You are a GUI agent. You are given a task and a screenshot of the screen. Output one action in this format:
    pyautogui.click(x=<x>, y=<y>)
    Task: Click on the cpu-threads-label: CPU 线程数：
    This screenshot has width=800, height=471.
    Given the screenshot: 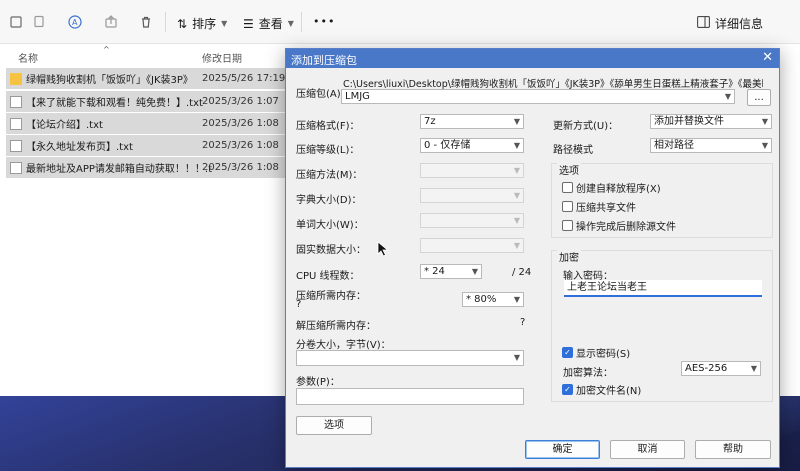 What is the action you would take?
    pyautogui.click(x=328, y=276)
    